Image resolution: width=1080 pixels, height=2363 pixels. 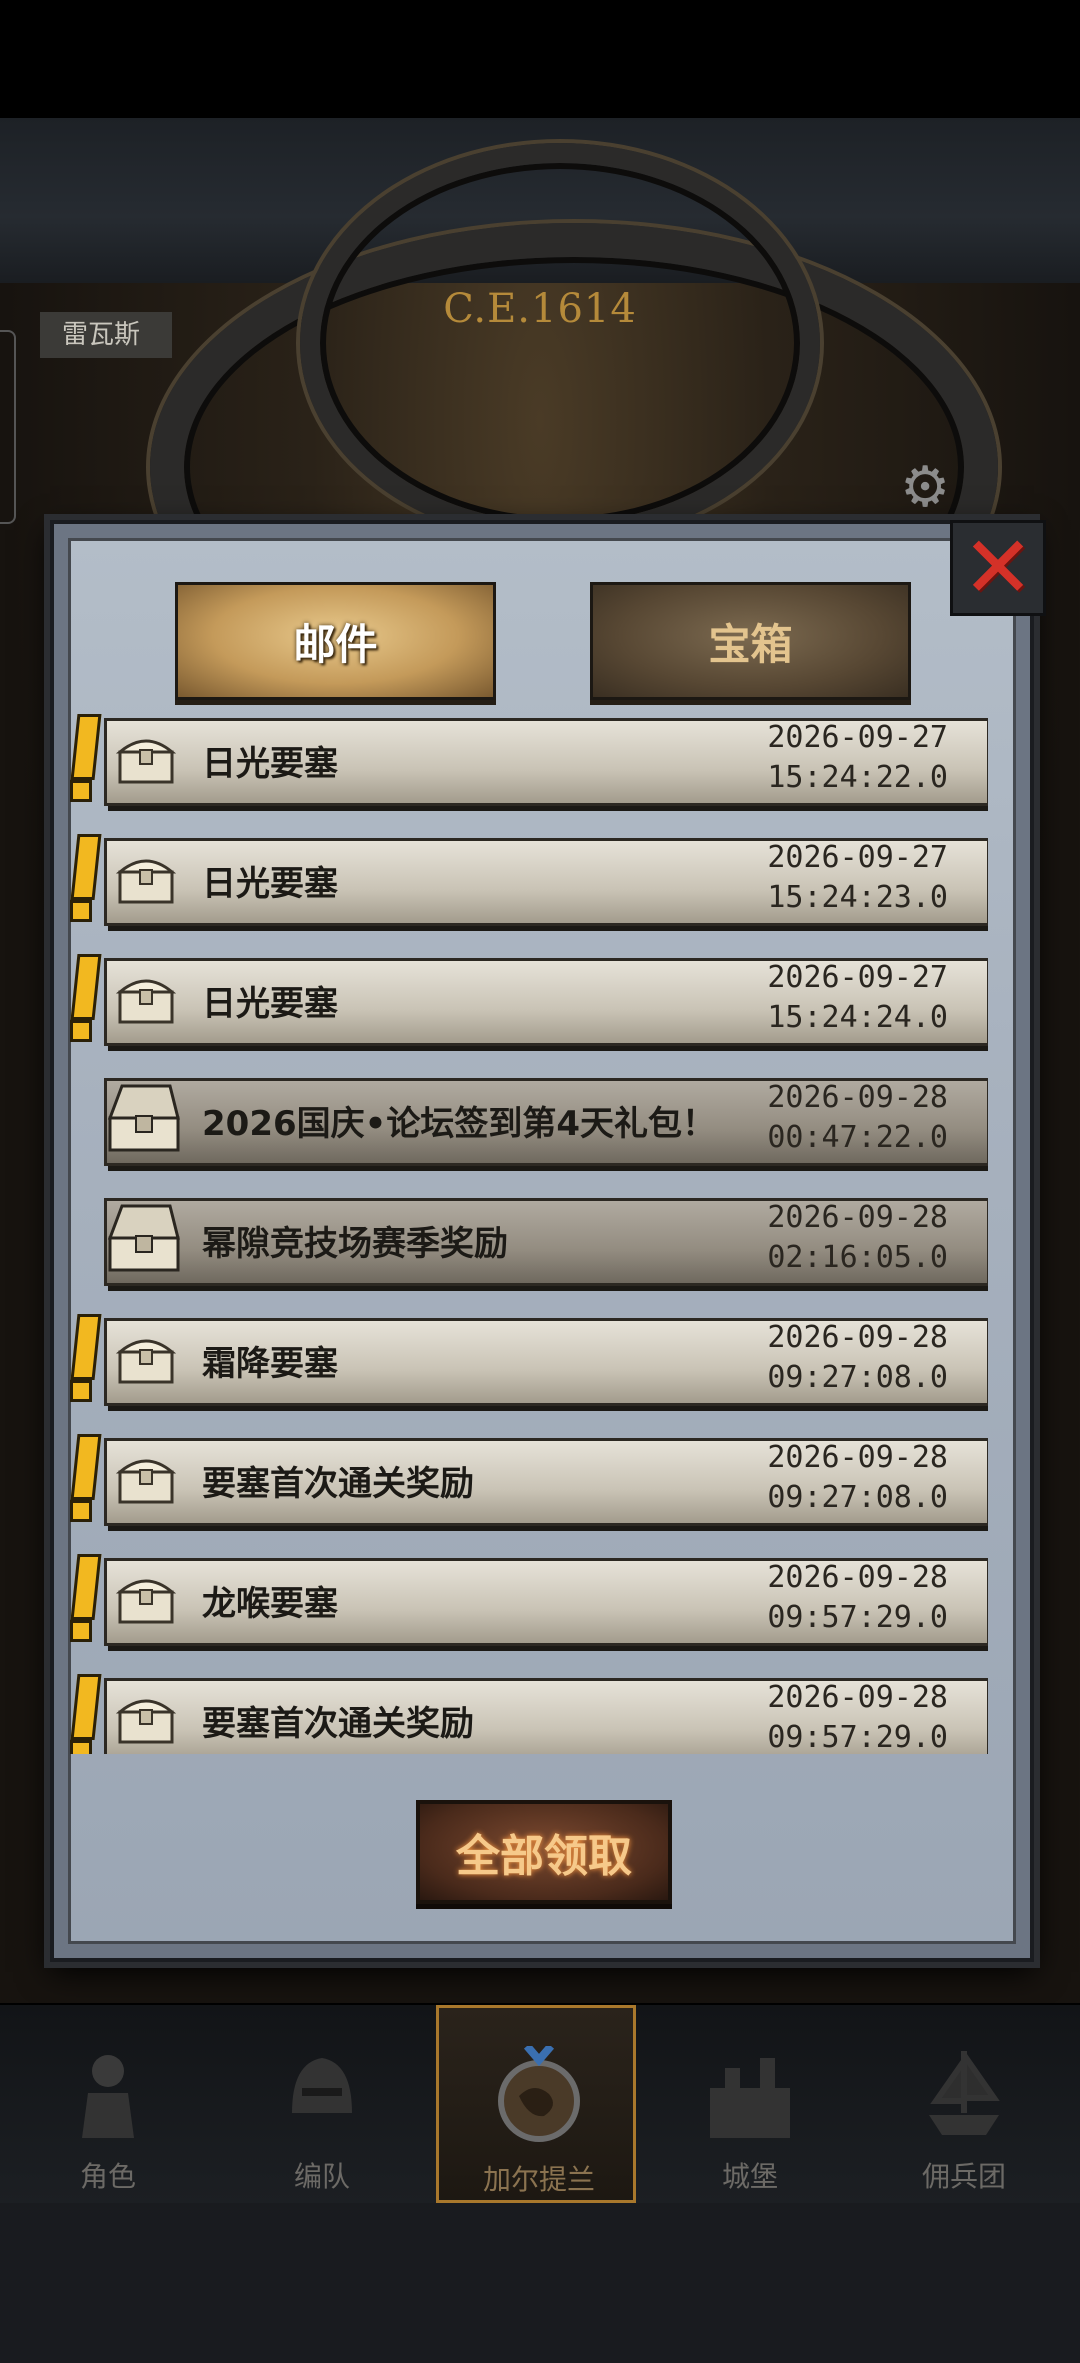 I want to click on system-nav-bar, so click(x=540, y=2283).